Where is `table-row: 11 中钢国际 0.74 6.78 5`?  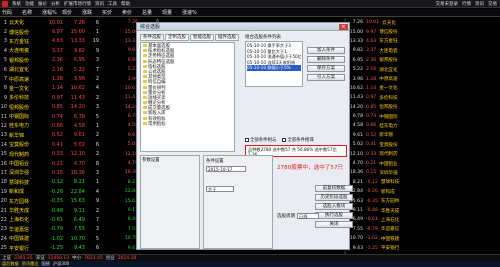 table-row: 11 中钢国际 0.74 6.78 5 is located at coordinates (60, 116).